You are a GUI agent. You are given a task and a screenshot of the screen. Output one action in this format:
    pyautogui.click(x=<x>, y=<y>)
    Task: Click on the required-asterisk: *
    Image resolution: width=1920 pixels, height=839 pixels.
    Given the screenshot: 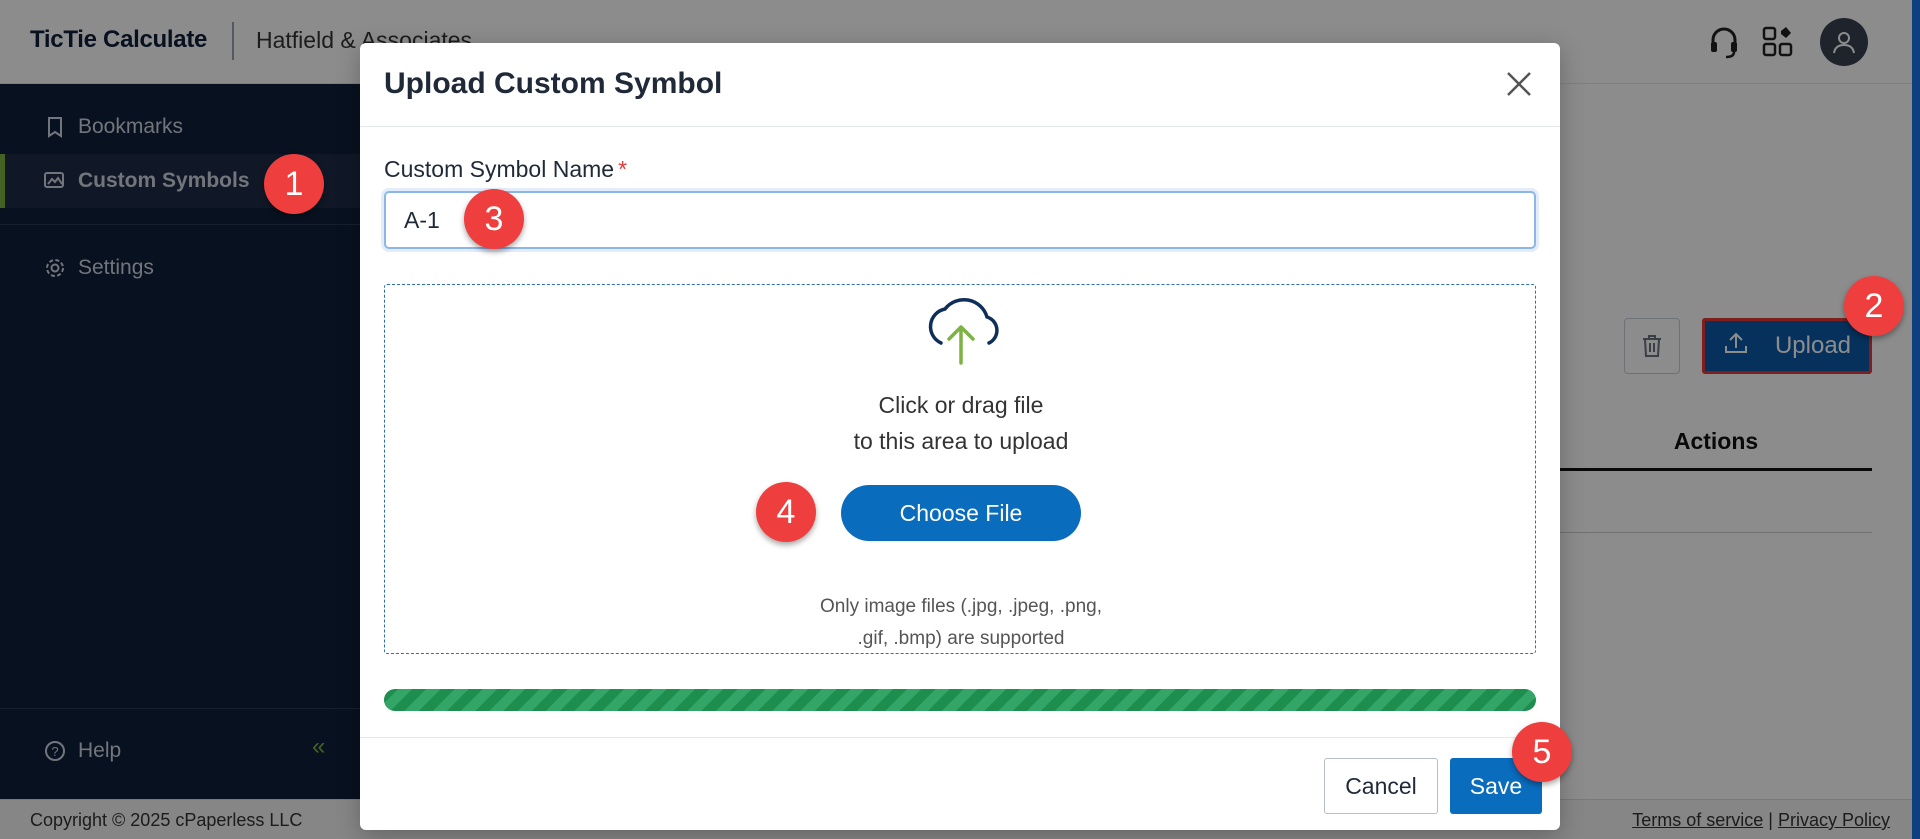 What is the action you would take?
    pyautogui.click(x=623, y=169)
    